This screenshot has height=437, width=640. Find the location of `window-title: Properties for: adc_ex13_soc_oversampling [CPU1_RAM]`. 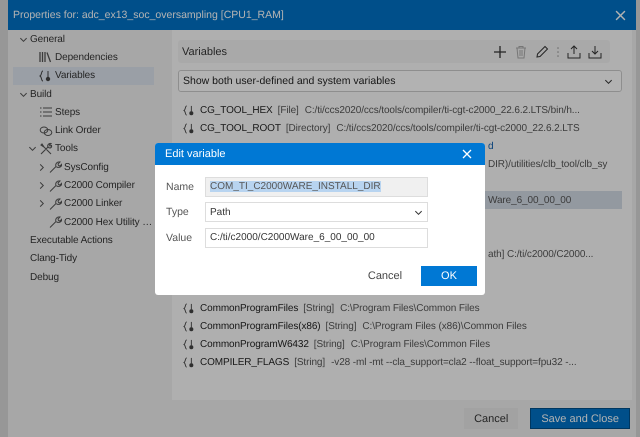

window-title: Properties for: adc_ex13_soc_oversampling [CPU1_RAM] is located at coordinates (148, 15).